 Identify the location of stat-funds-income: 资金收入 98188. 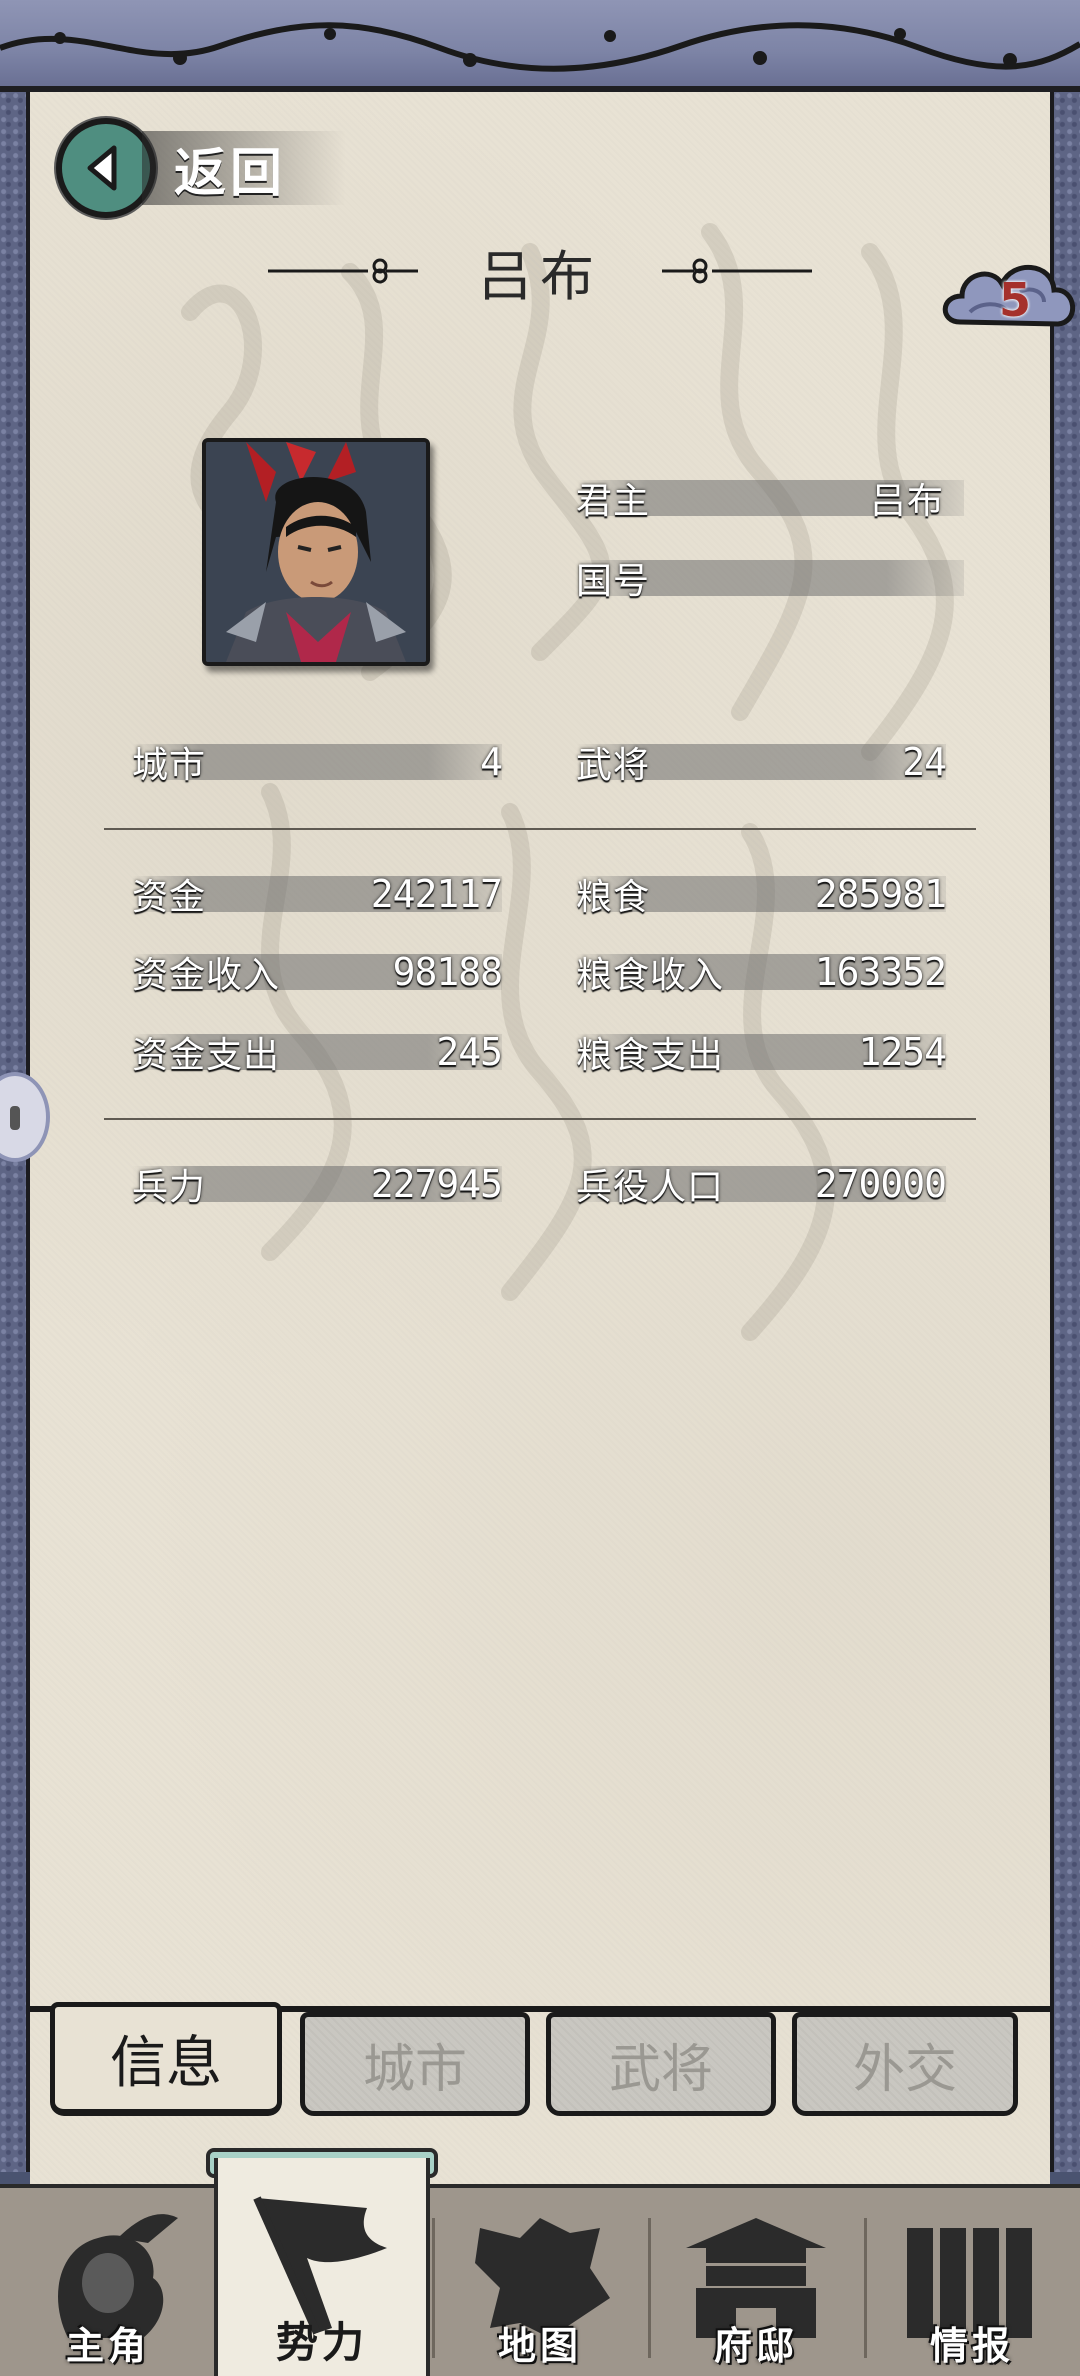
(317, 973).